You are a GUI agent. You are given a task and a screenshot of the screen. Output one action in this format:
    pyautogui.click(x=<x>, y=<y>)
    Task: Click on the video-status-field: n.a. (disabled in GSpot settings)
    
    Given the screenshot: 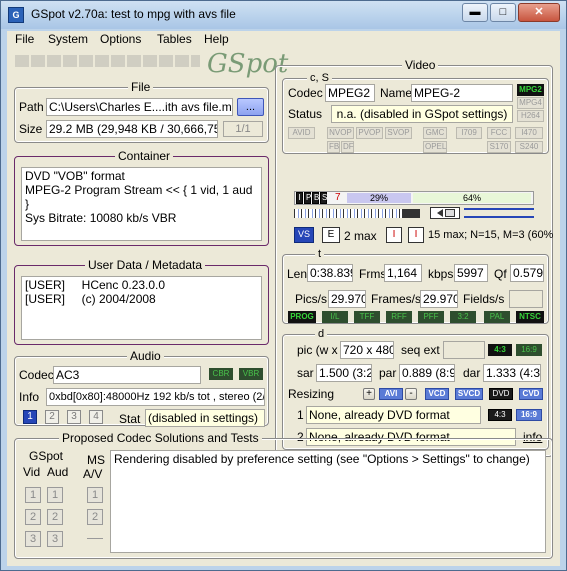 What is the action you would take?
    pyautogui.click(x=422, y=114)
    